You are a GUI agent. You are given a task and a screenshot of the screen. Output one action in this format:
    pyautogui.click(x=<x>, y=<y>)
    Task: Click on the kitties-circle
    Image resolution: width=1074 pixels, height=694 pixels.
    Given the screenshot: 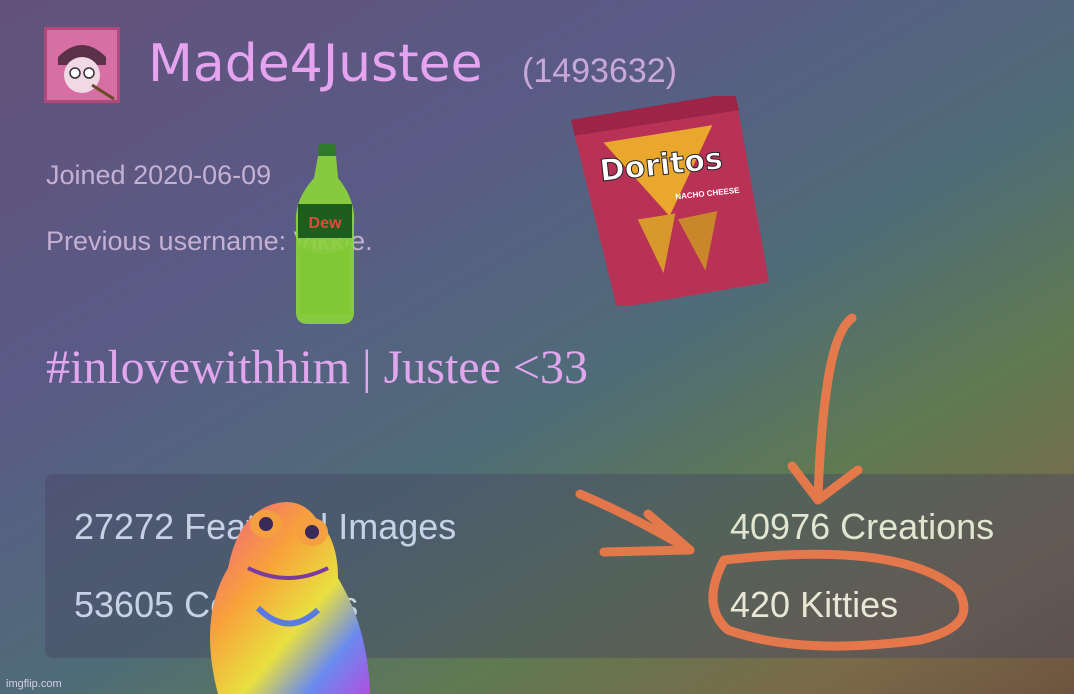 What is the action you would take?
    pyautogui.click(x=838, y=600)
    